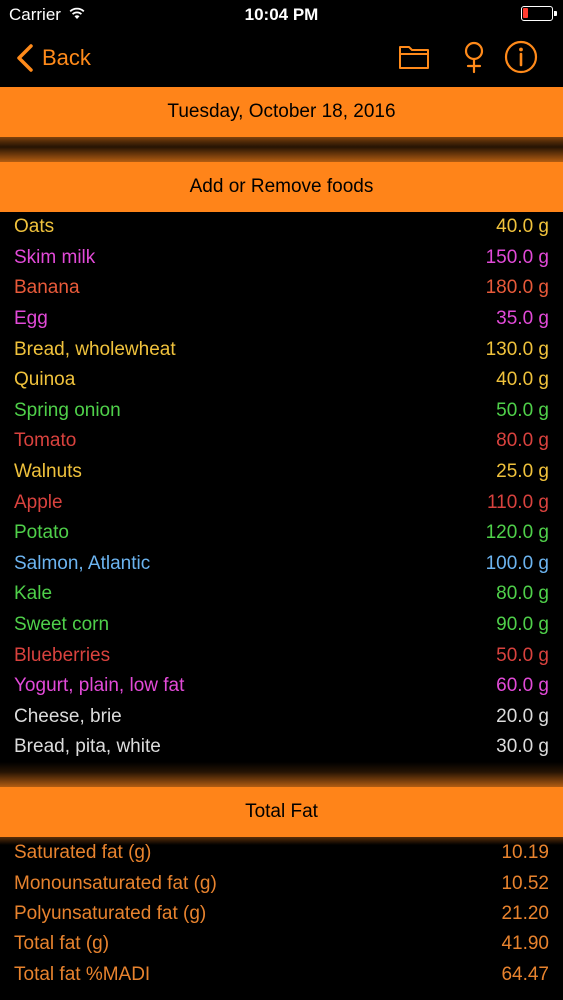  Describe the element at coordinates (281, 227) in the screenshot. I see `food-row: Oats 40.0 g` at that location.